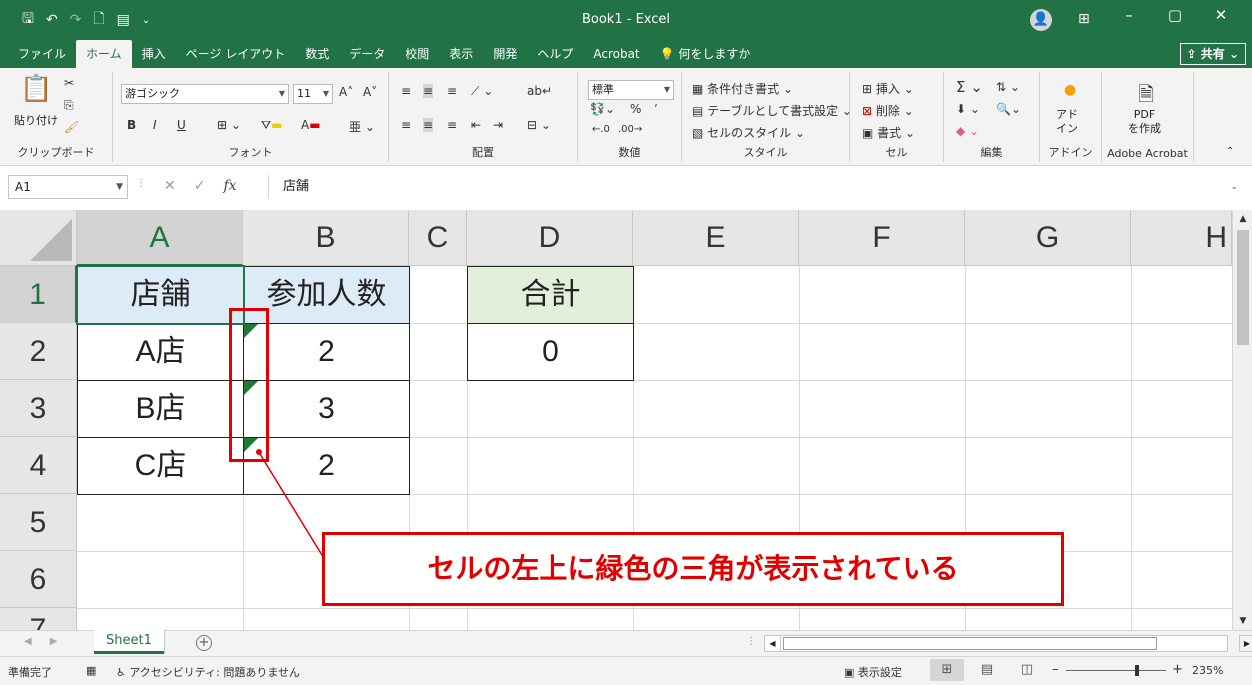 Image resolution: width=1252 pixels, height=685 pixels. What do you see at coordinates (1048, 238) in the screenshot?
I see `column-header-g: G` at bounding box center [1048, 238].